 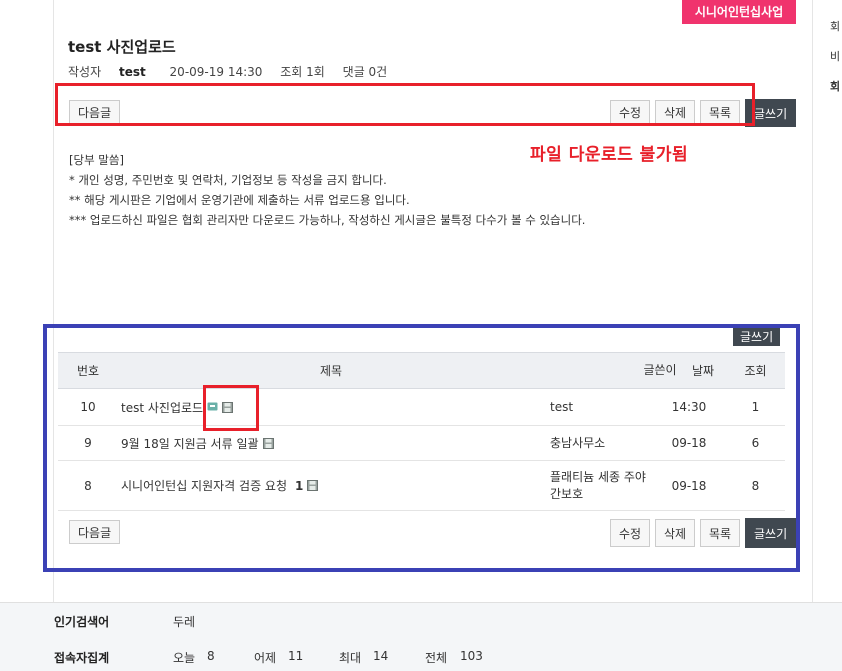 What do you see at coordinates (381, 656) in the screenshot?
I see `max-count: 14` at bounding box center [381, 656].